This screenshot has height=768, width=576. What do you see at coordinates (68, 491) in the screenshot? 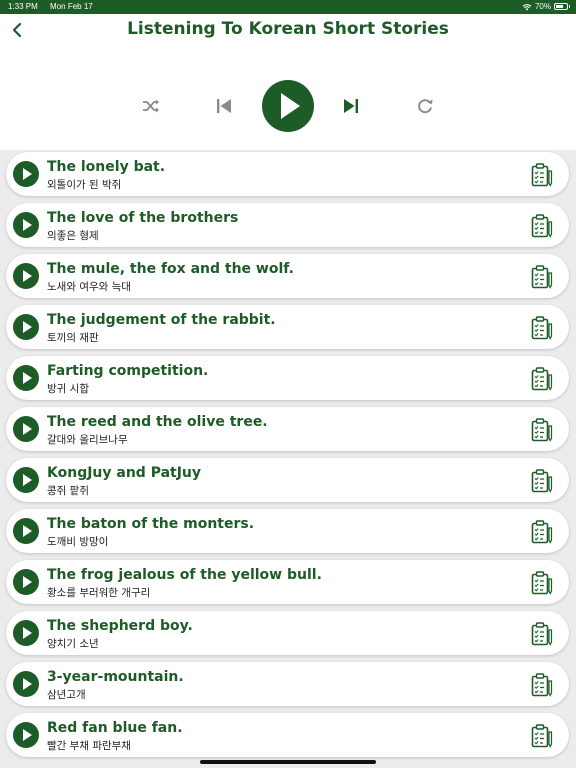
I see `story-korean-title: 콩쥐 팥쥐` at bounding box center [68, 491].